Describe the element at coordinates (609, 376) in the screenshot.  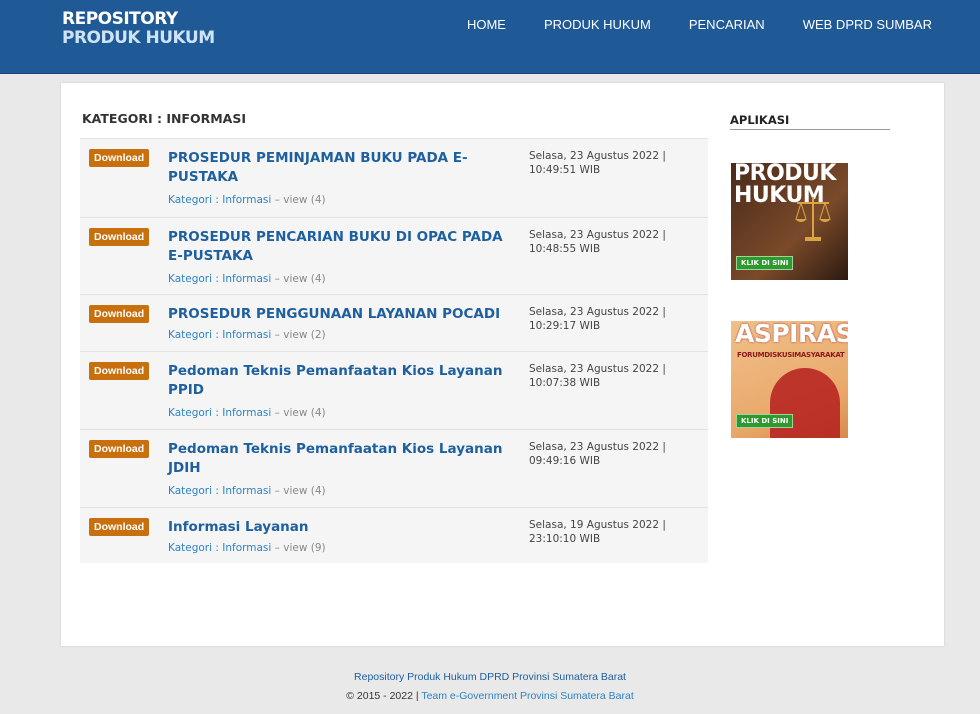
I see `document-date: Selasa, 23 Agustus 2022 | 10:07:38 WIB` at that location.